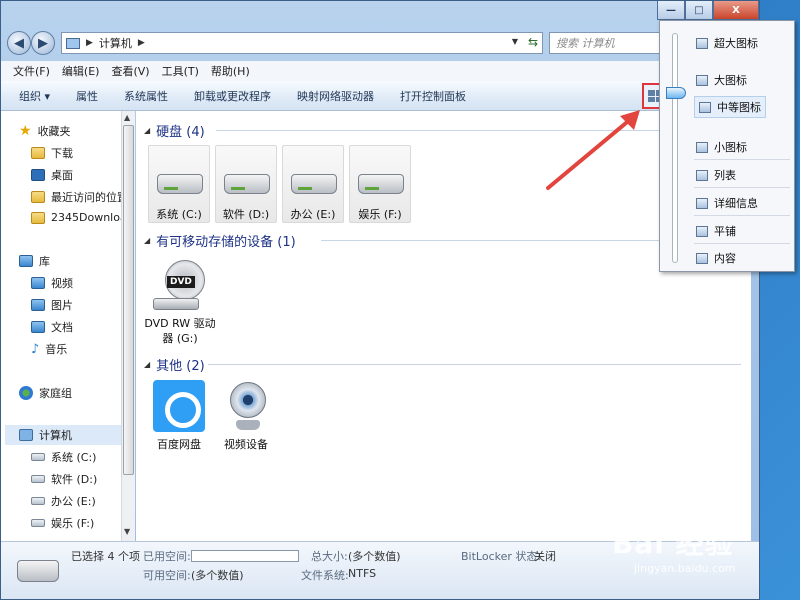 The image size is (800, 600). Describe the element at coordinates (180, 331) in the screenshot. I see `tile-label: DVD RW 驱动器 (G:)` at that location.